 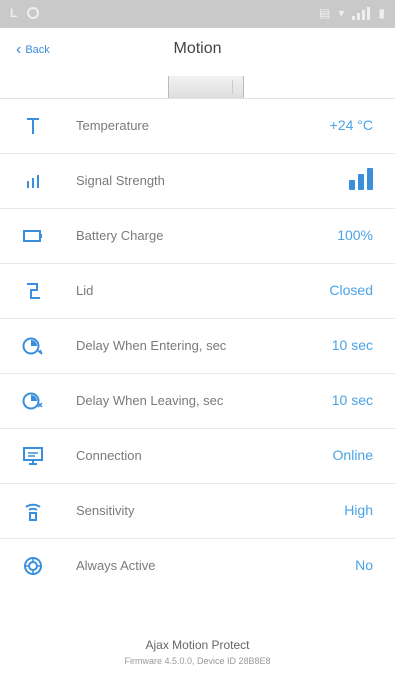 What do you see at coordinates (14, 13) in the screenshot?
I see `notification-icon: L` at bounding box center [14, 13].